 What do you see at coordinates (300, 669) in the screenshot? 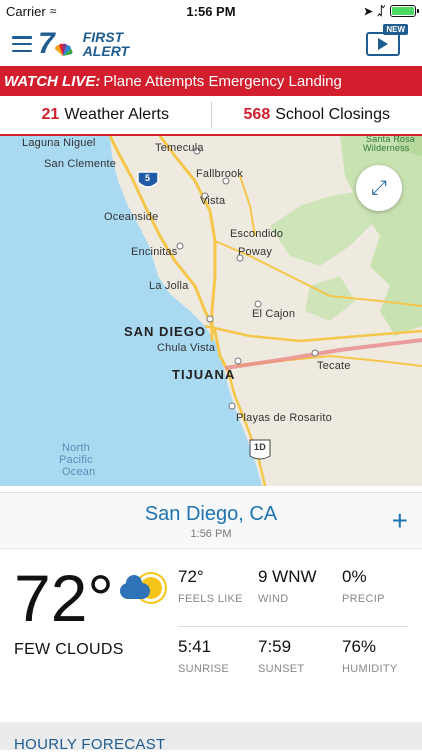
I see `sunset-label: SUNSET` at bounding box center [300, 669].